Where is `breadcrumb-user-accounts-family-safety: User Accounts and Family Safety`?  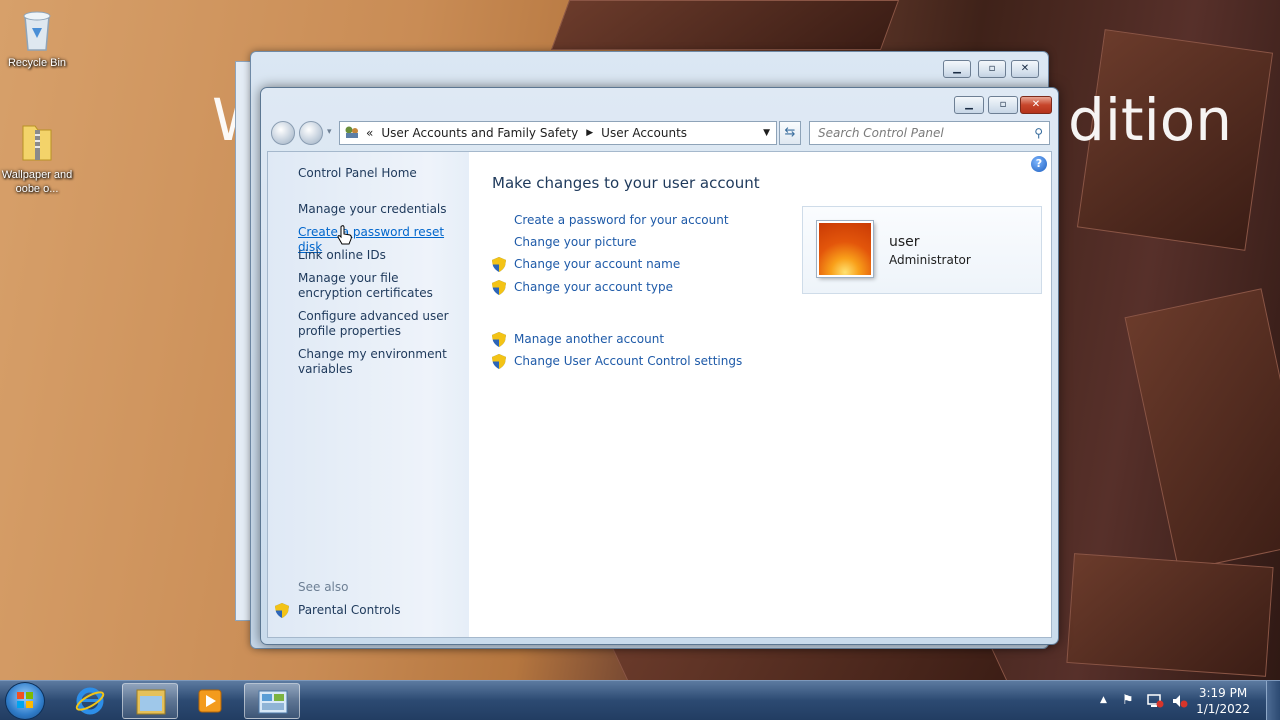 breadcrumb-user-accounts-family-safety: User Accounts and Family Safety is located at coordinates (479, 133).